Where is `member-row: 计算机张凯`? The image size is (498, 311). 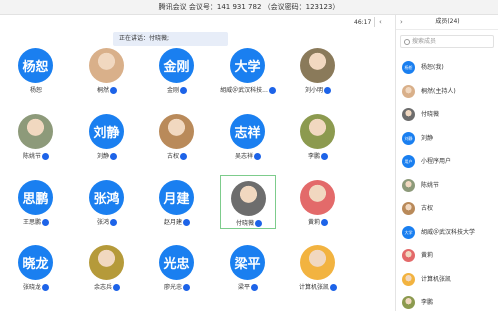 member-row: 计算机张凯 is located at coordinates (448, 279).